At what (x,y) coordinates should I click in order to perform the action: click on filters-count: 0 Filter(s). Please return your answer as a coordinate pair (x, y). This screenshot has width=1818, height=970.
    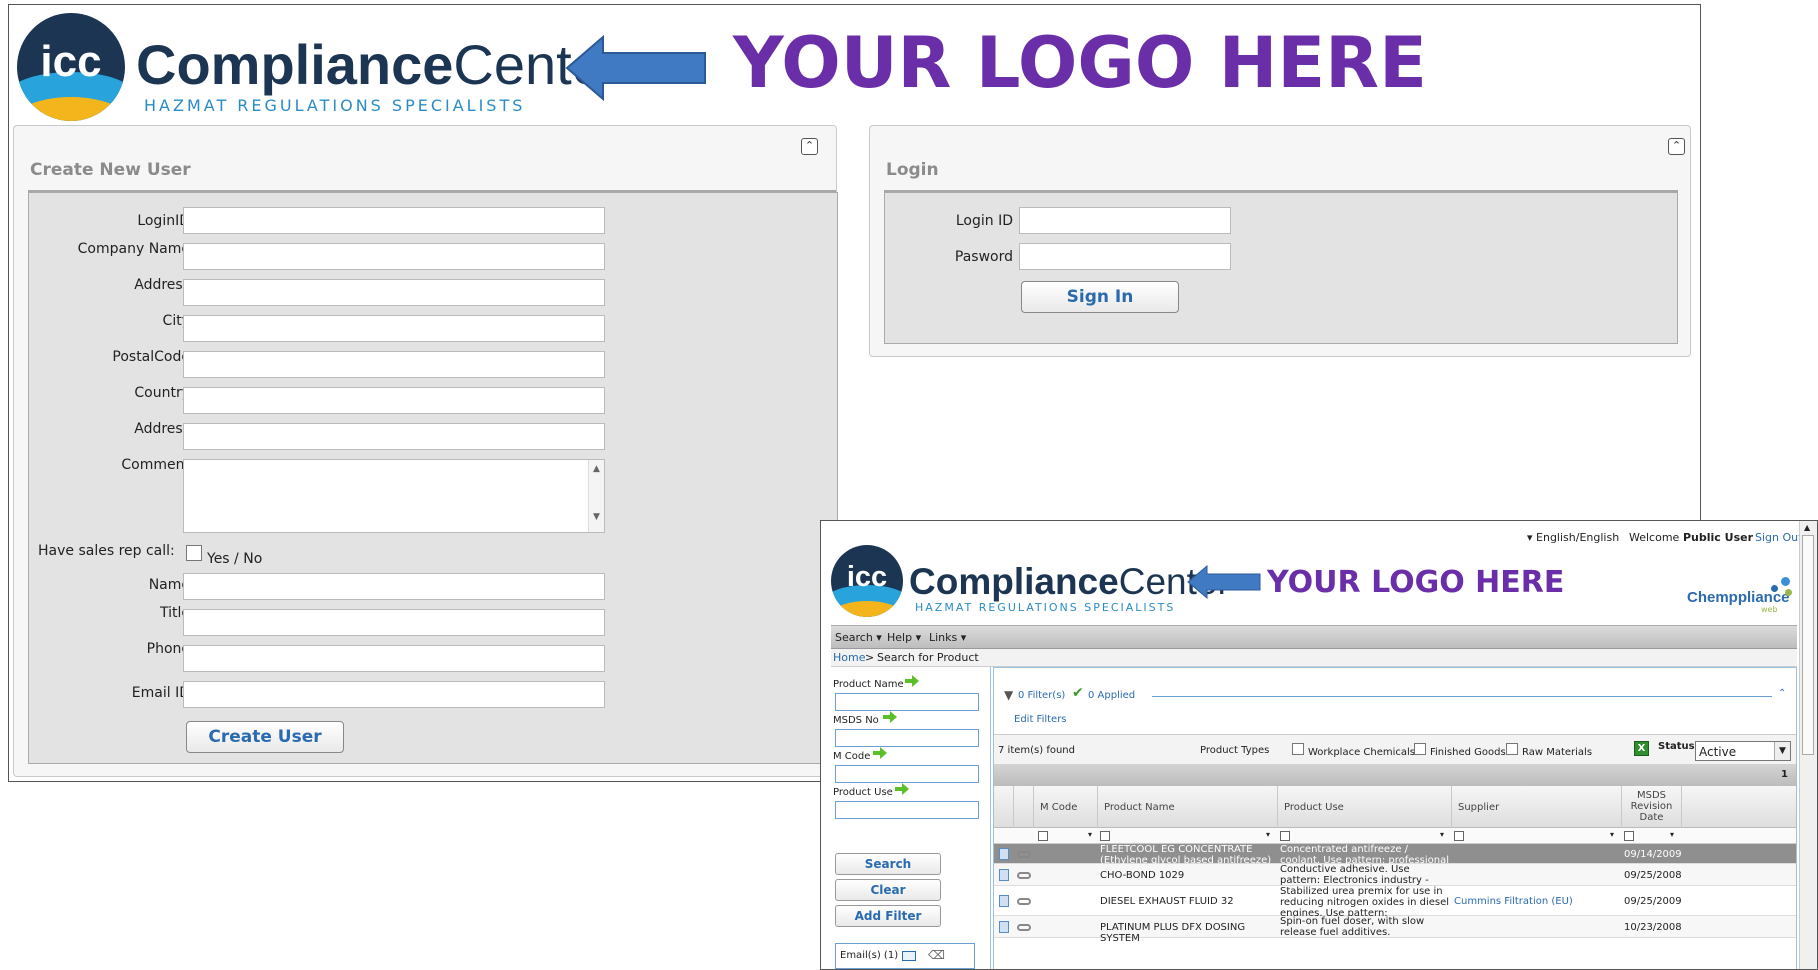
    Looking at the image, I should click on (1041, 695).